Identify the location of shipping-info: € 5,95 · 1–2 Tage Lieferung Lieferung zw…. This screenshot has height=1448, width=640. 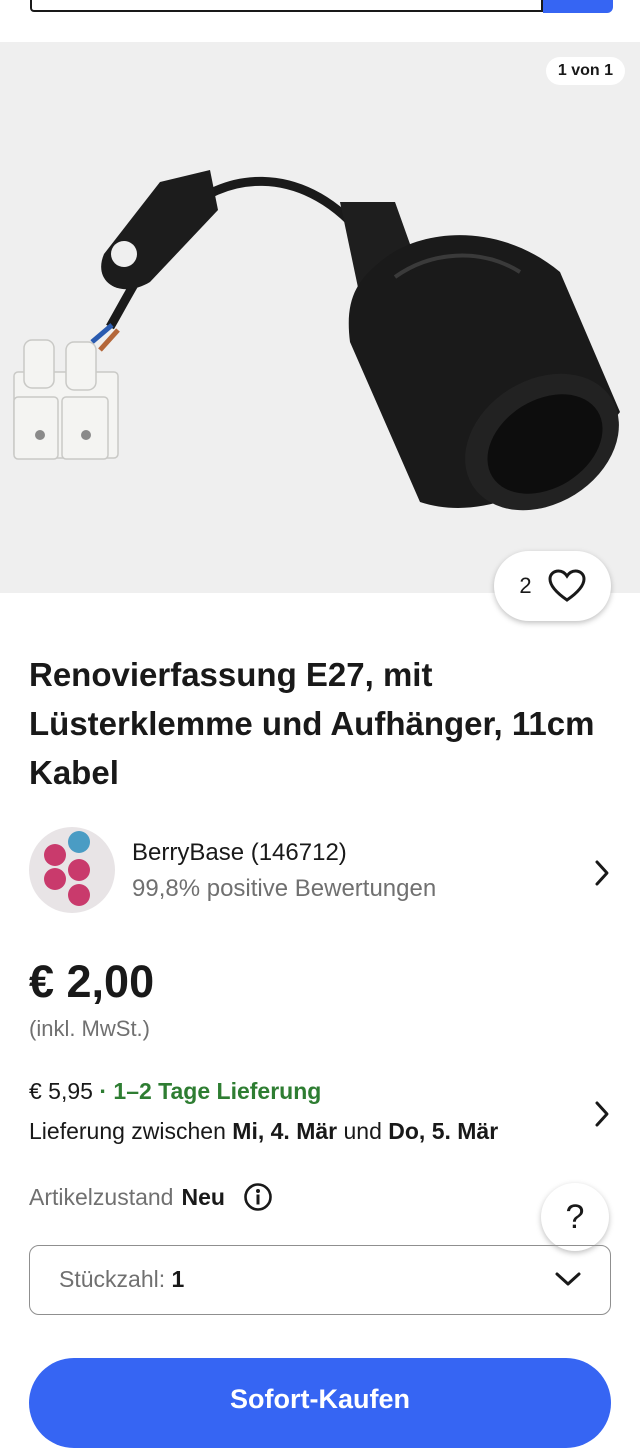
(321, 1114).